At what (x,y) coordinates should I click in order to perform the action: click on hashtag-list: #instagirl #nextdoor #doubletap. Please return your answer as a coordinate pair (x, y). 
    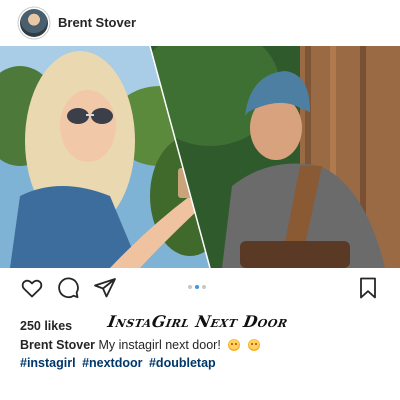
    Looking at the image, I should click on (119, 363).